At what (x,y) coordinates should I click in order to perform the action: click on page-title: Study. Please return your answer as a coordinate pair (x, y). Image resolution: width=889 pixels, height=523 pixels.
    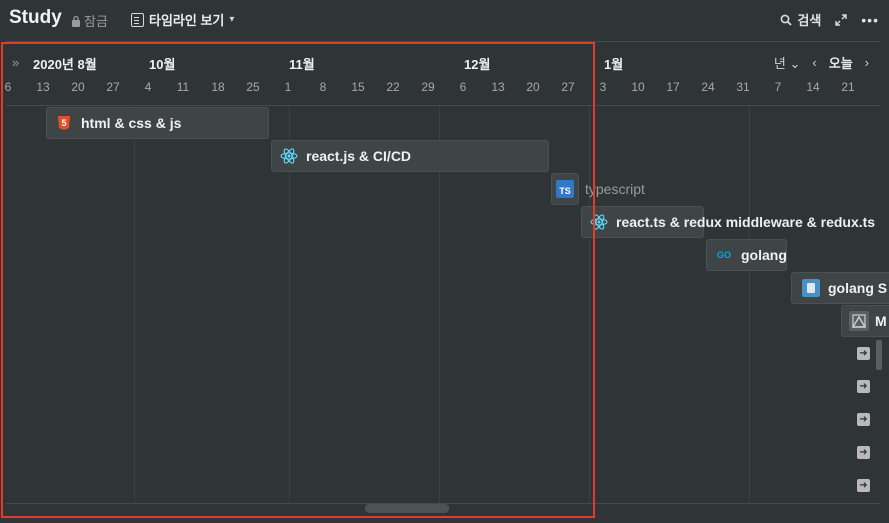
    Looking at the image, I should click on (35, 18).